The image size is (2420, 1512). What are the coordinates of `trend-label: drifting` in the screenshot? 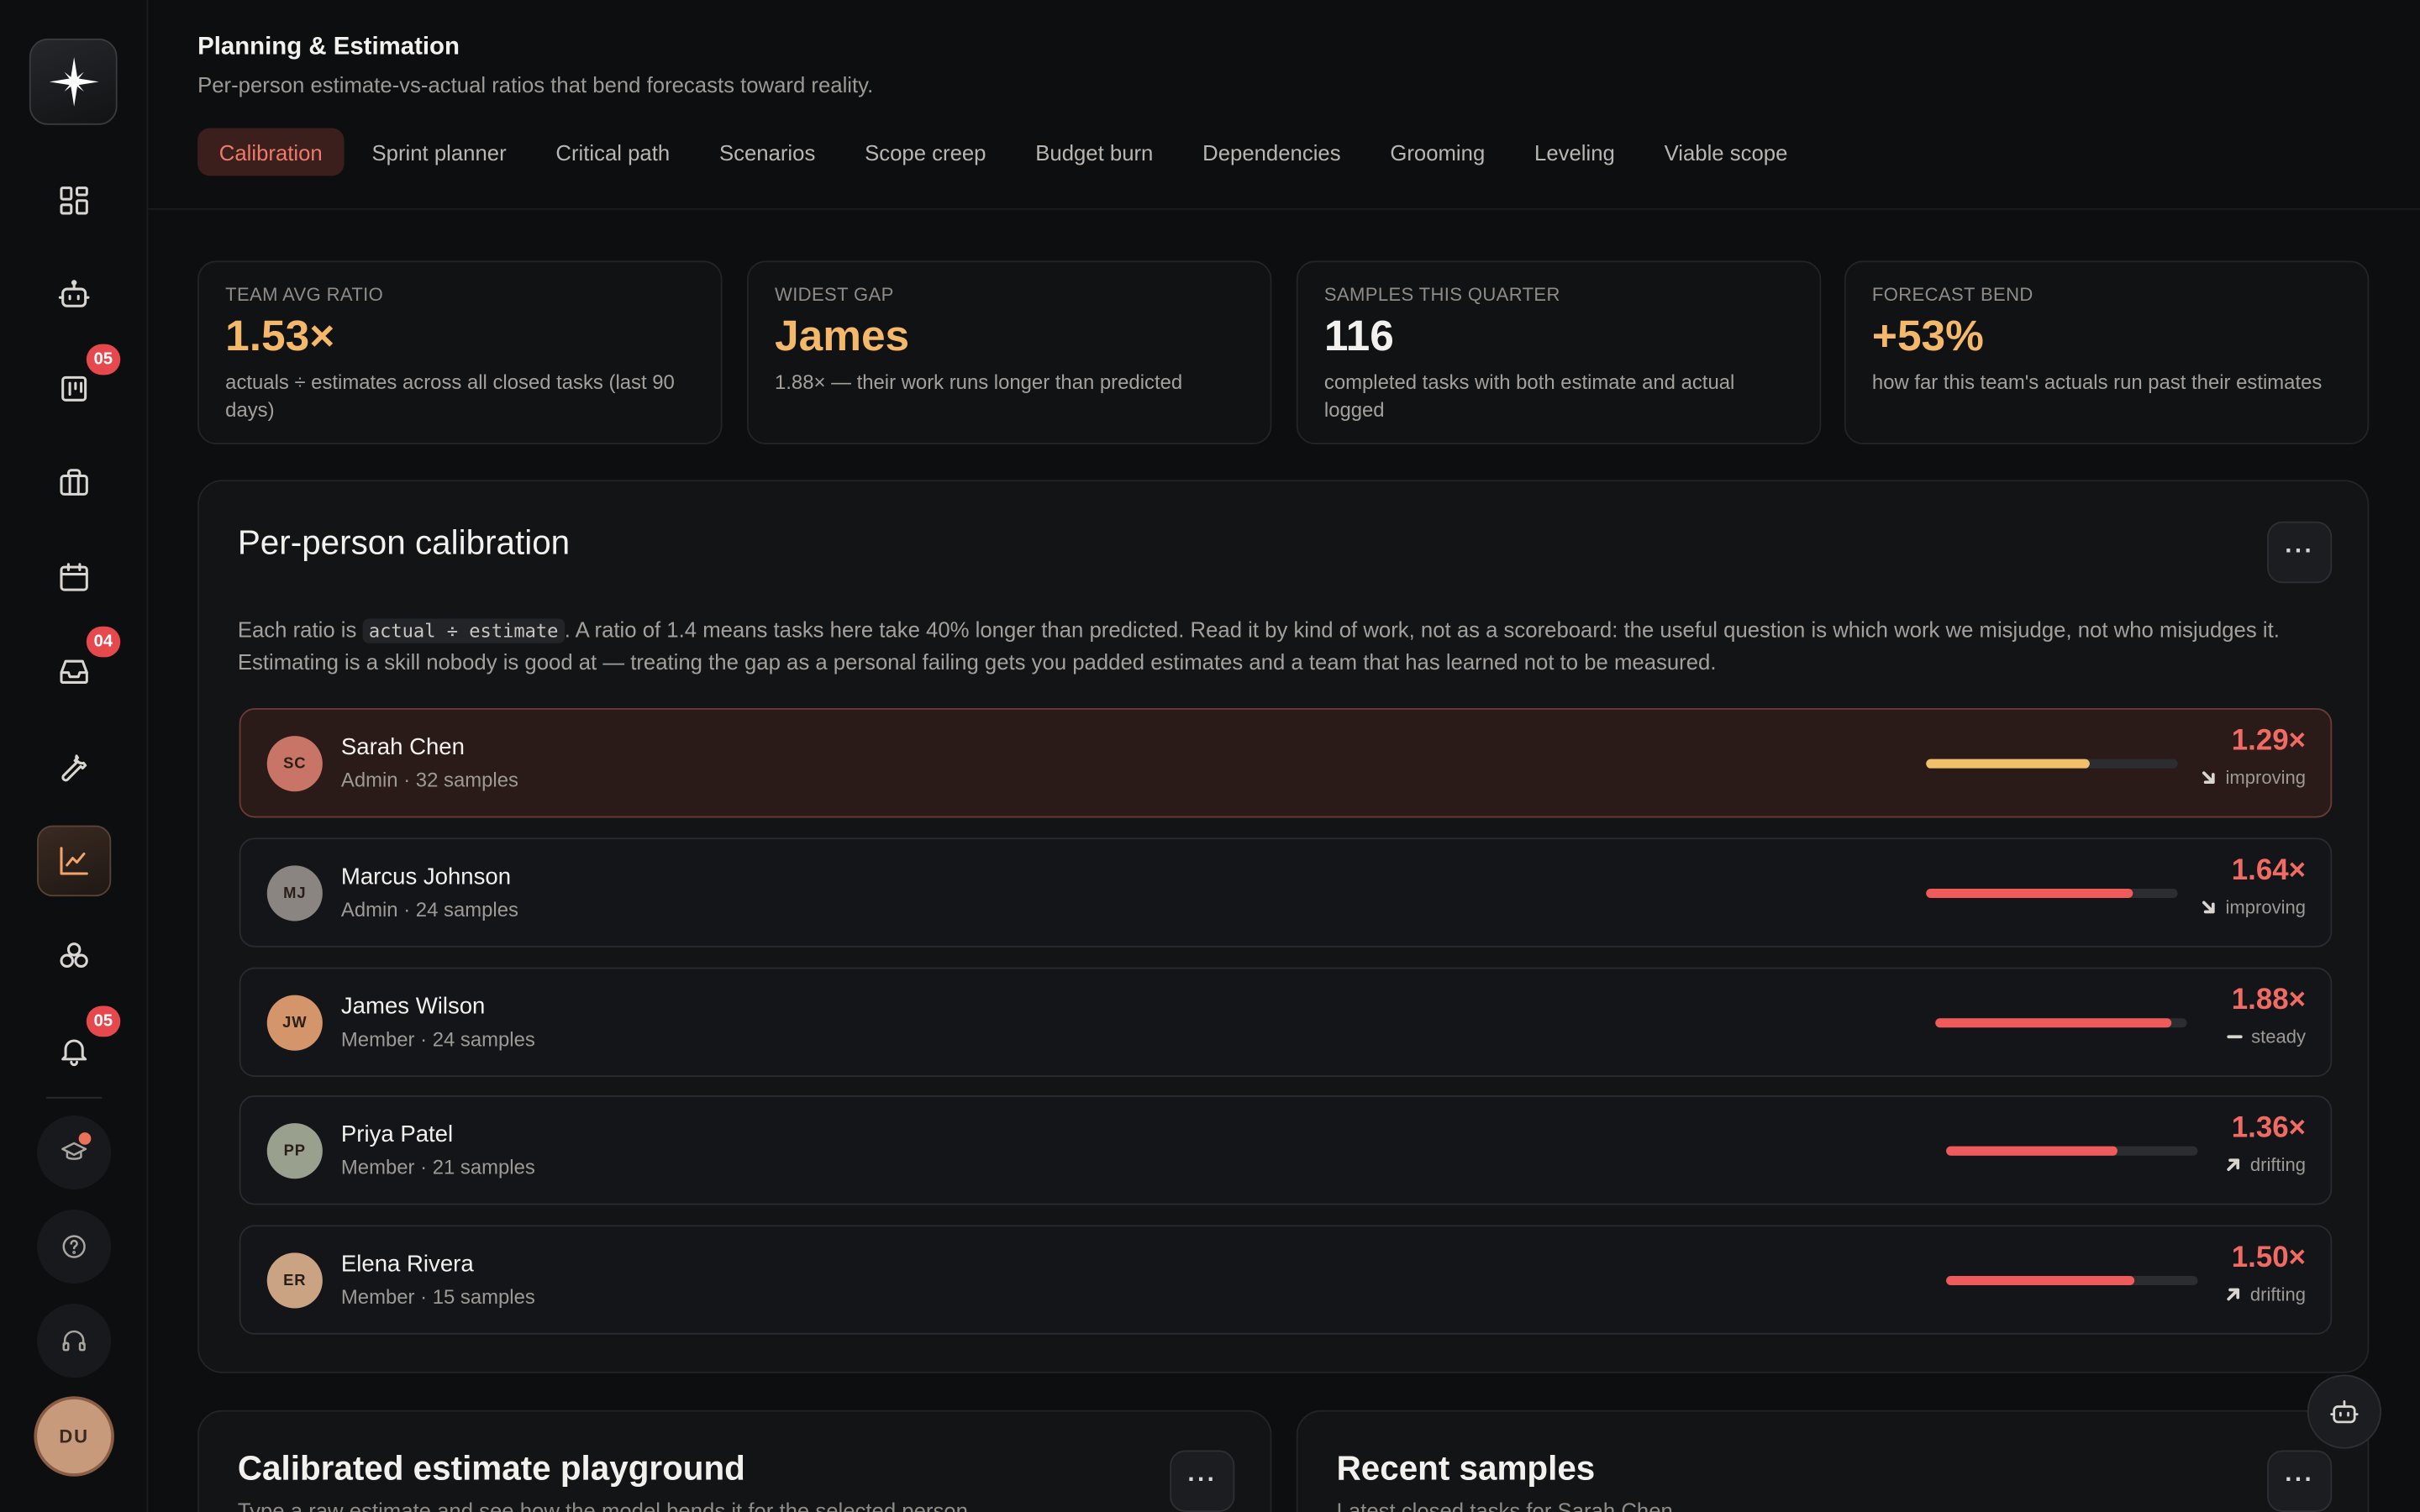 It's located at (2278, 1294).